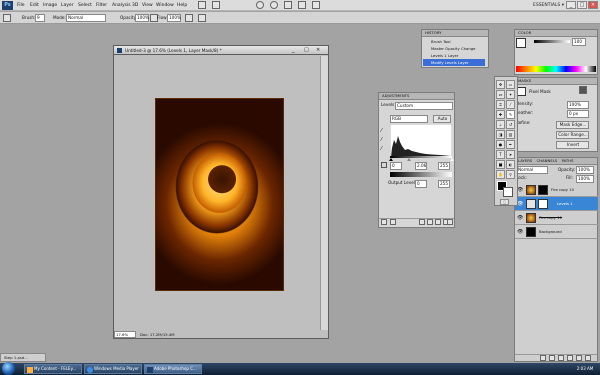  Describe the element at coordinates (260, 5) in the screenshot. I see `hand-tool-icon` at that location.